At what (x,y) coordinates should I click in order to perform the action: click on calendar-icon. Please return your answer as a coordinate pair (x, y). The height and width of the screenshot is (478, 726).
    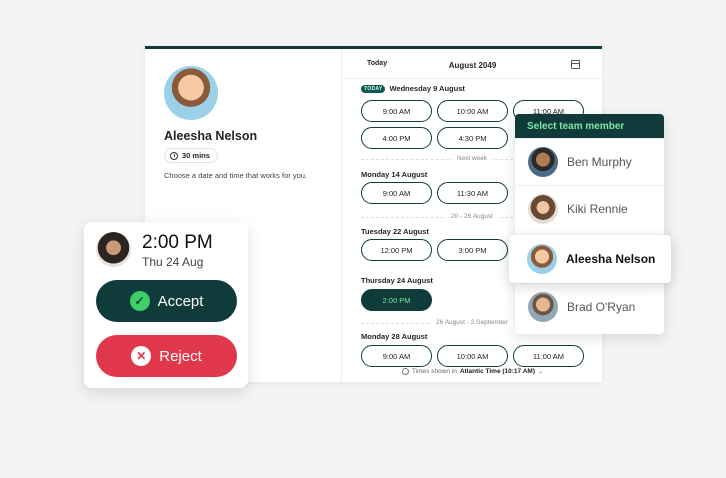
    Looking at the image, I should click on (575, 64).